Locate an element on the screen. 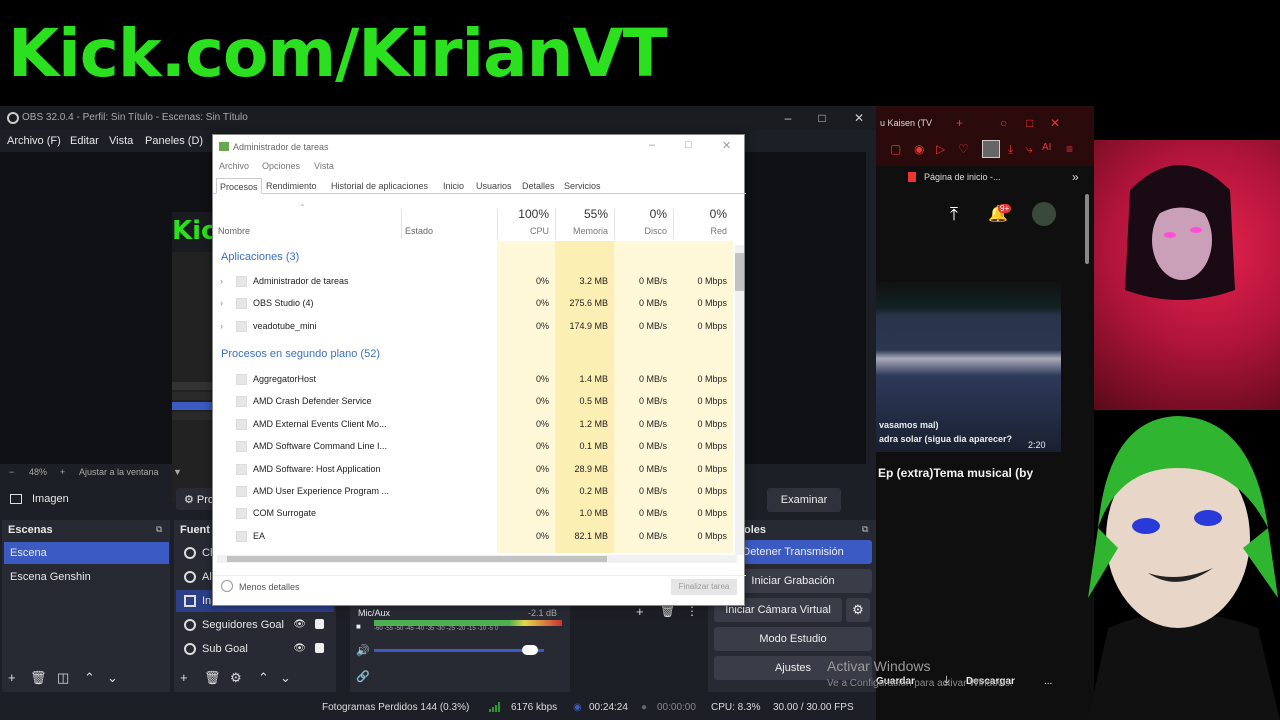 This screenshot has height=720, width=1280. tm-menu-opciones: Opciones is located at coordinates (281, 166).